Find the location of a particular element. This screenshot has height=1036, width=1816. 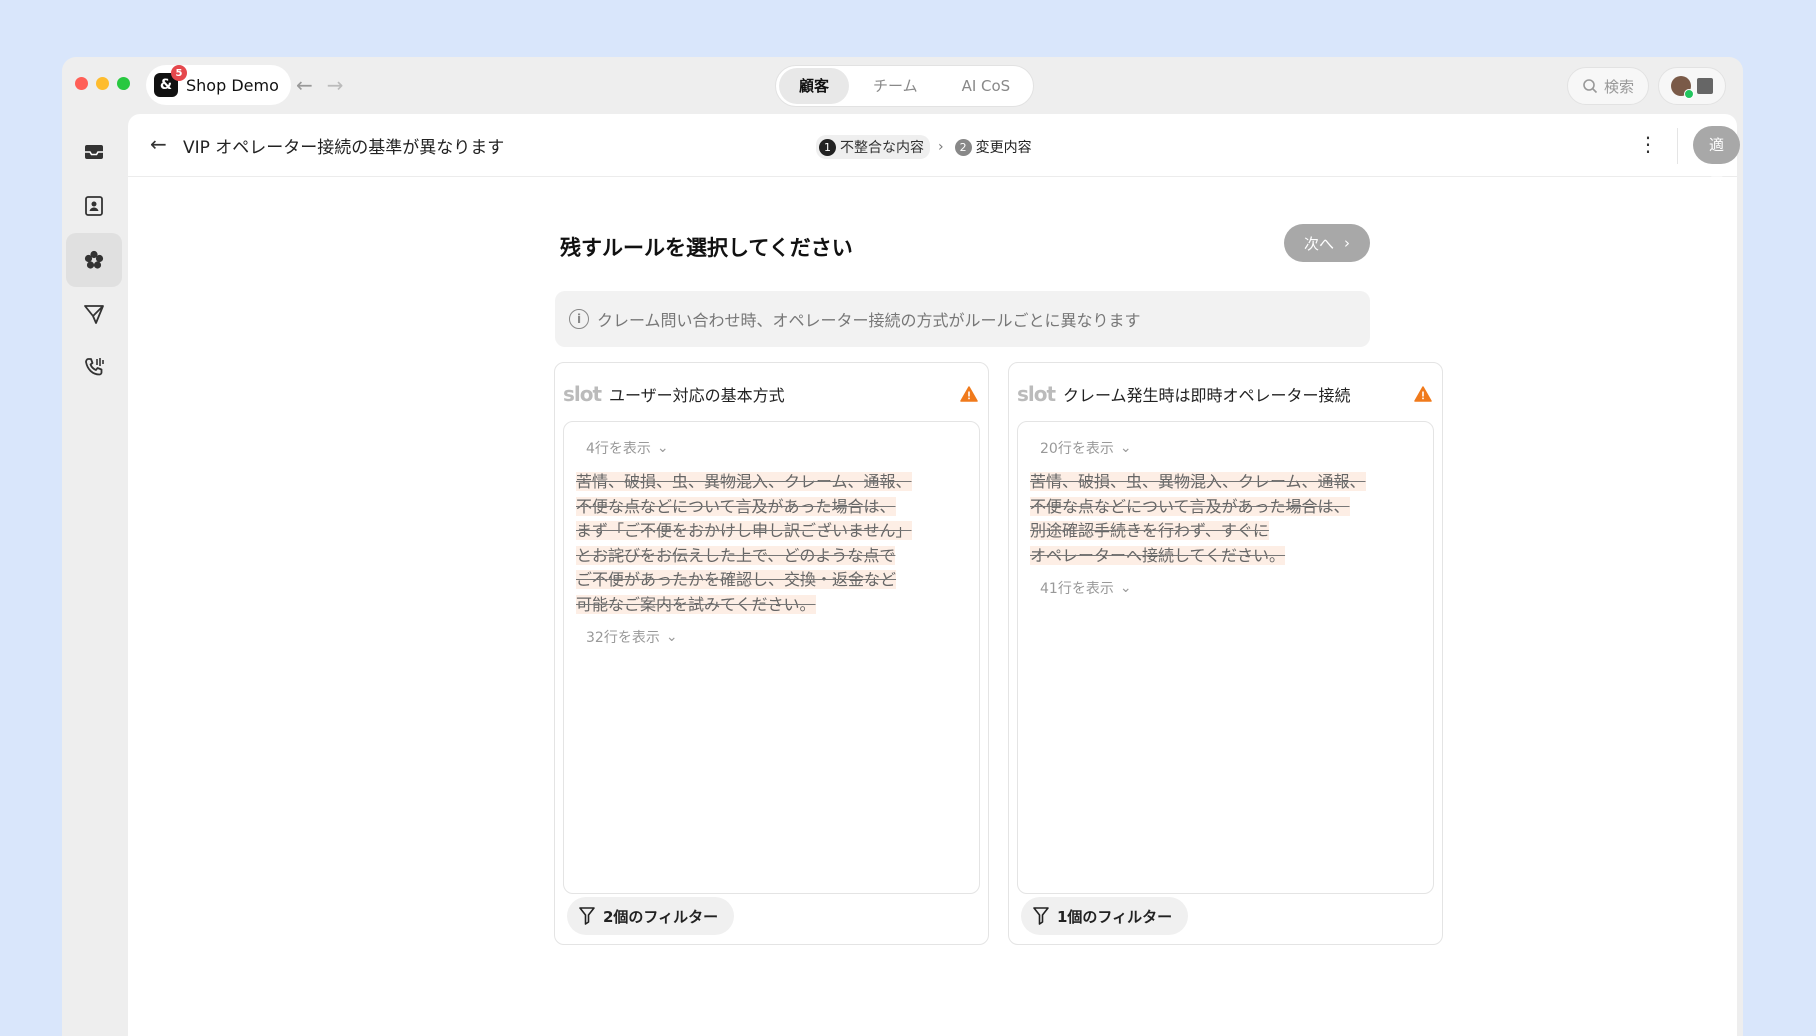

maximize-window-button is located at coordinates (123, 83).